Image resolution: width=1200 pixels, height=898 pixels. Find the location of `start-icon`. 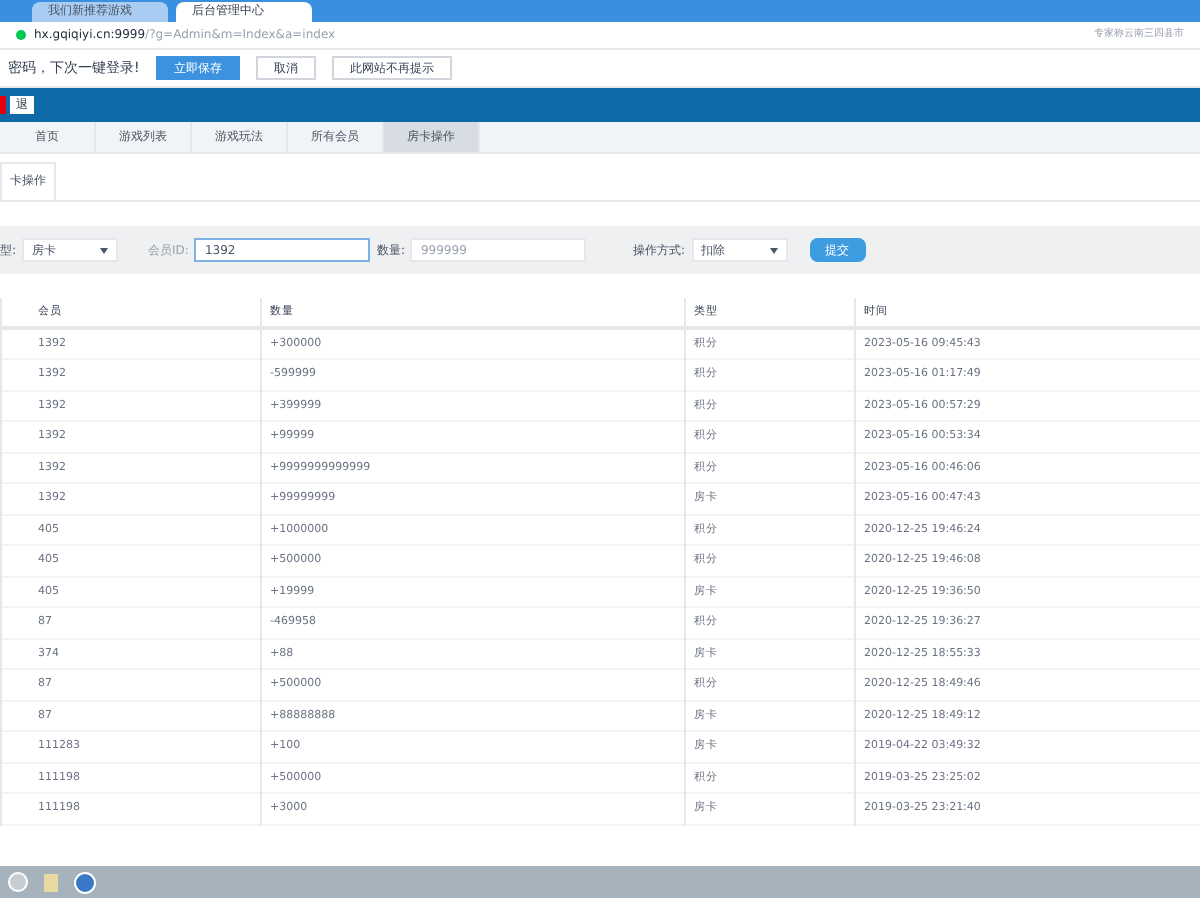

start-icon is located at coordinates (18, 882).